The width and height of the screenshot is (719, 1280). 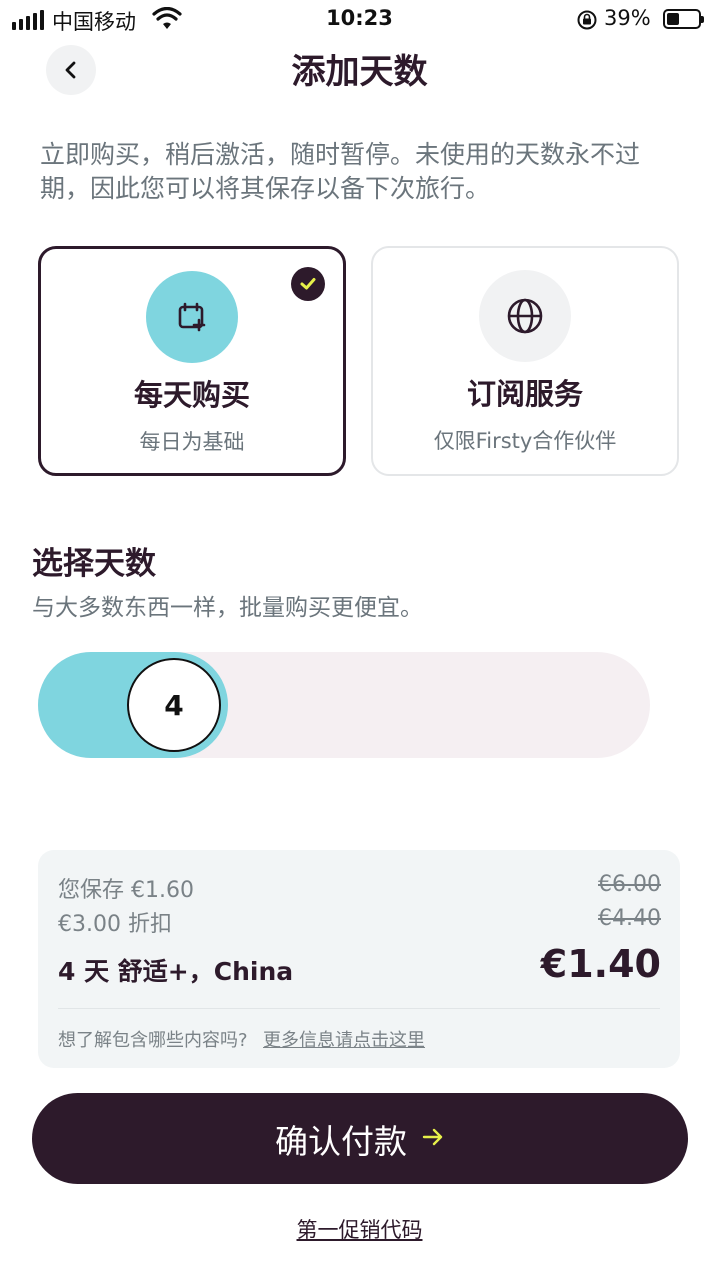 I want to click on confirm-payment-button: 确认付款, so click(x=360, y=1138).